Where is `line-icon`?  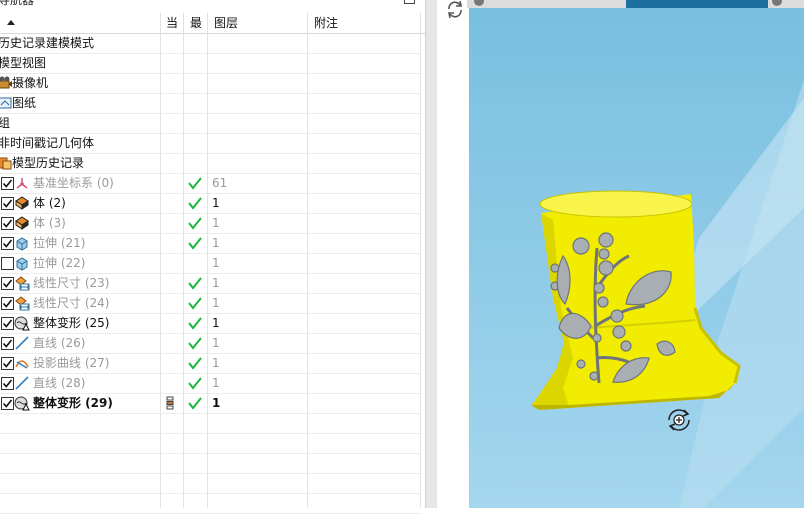
line-icon is located at coordinates (22, 343).